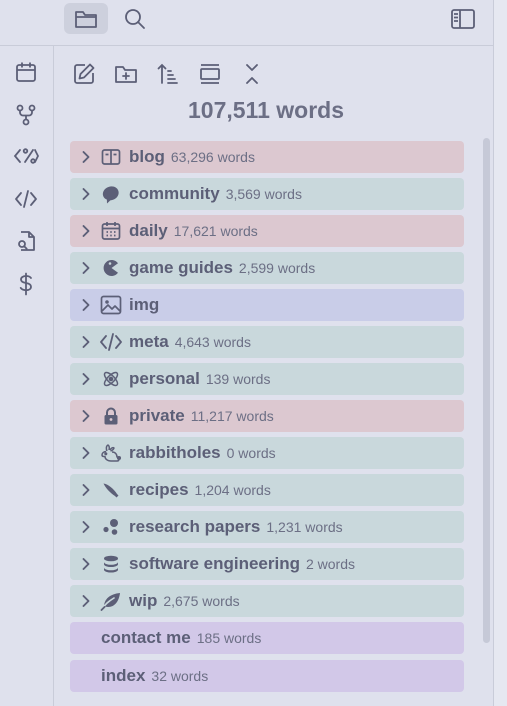  I want to click on word-count: 1,204 words, so click(232, 490).